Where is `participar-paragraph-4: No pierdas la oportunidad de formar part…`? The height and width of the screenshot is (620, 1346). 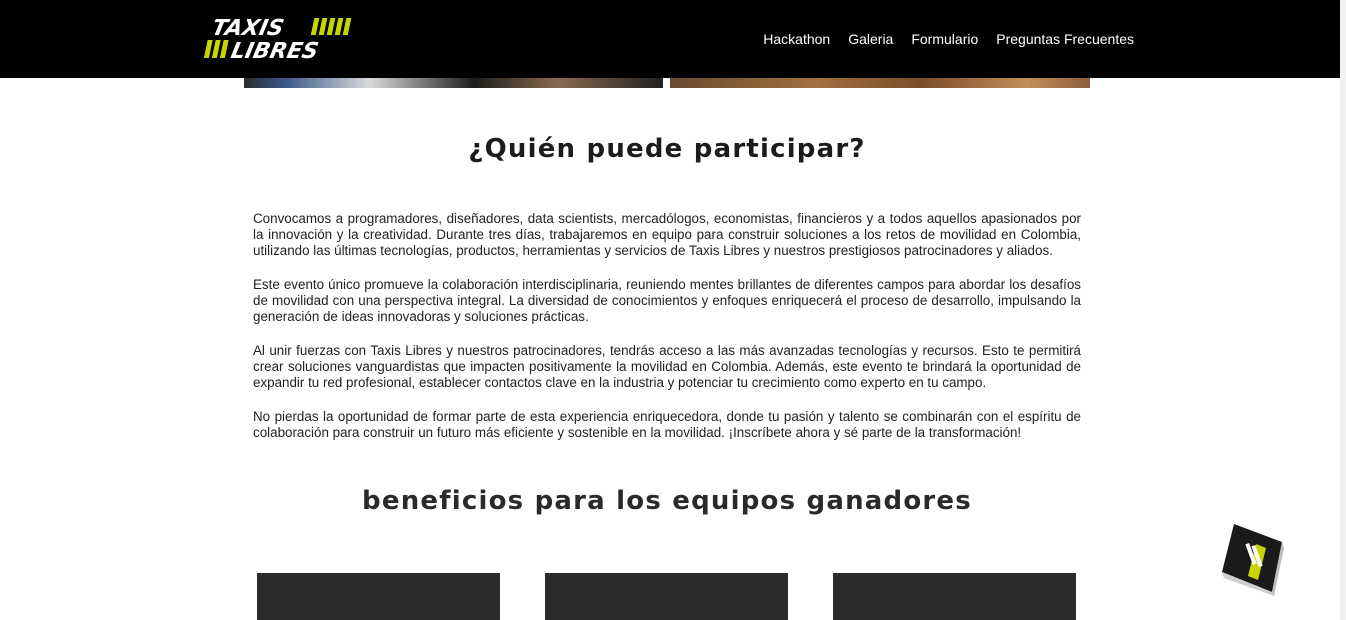
participar-paragraph-4: No pierdas la oportunidad de formar part… is located at coordinates (667, 424).